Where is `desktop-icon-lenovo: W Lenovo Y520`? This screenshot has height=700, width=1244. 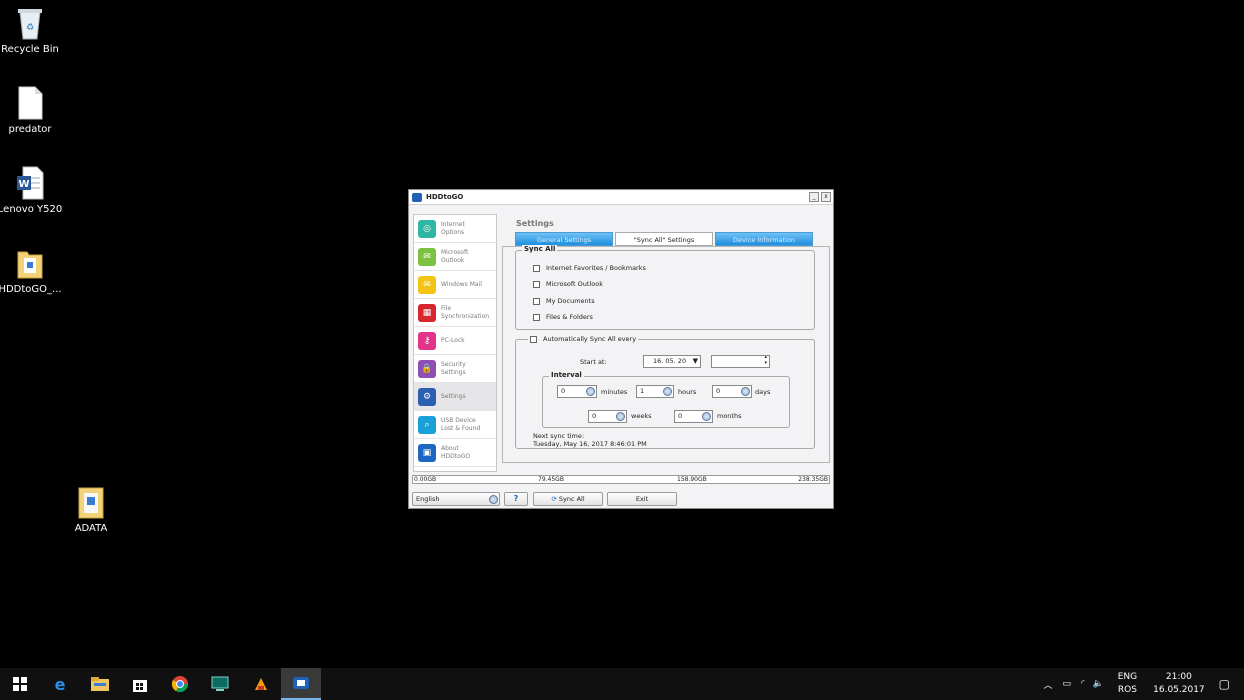
desktop-icon-lenovo: W Lenovo Y520 is located at coordinates (32, 190).